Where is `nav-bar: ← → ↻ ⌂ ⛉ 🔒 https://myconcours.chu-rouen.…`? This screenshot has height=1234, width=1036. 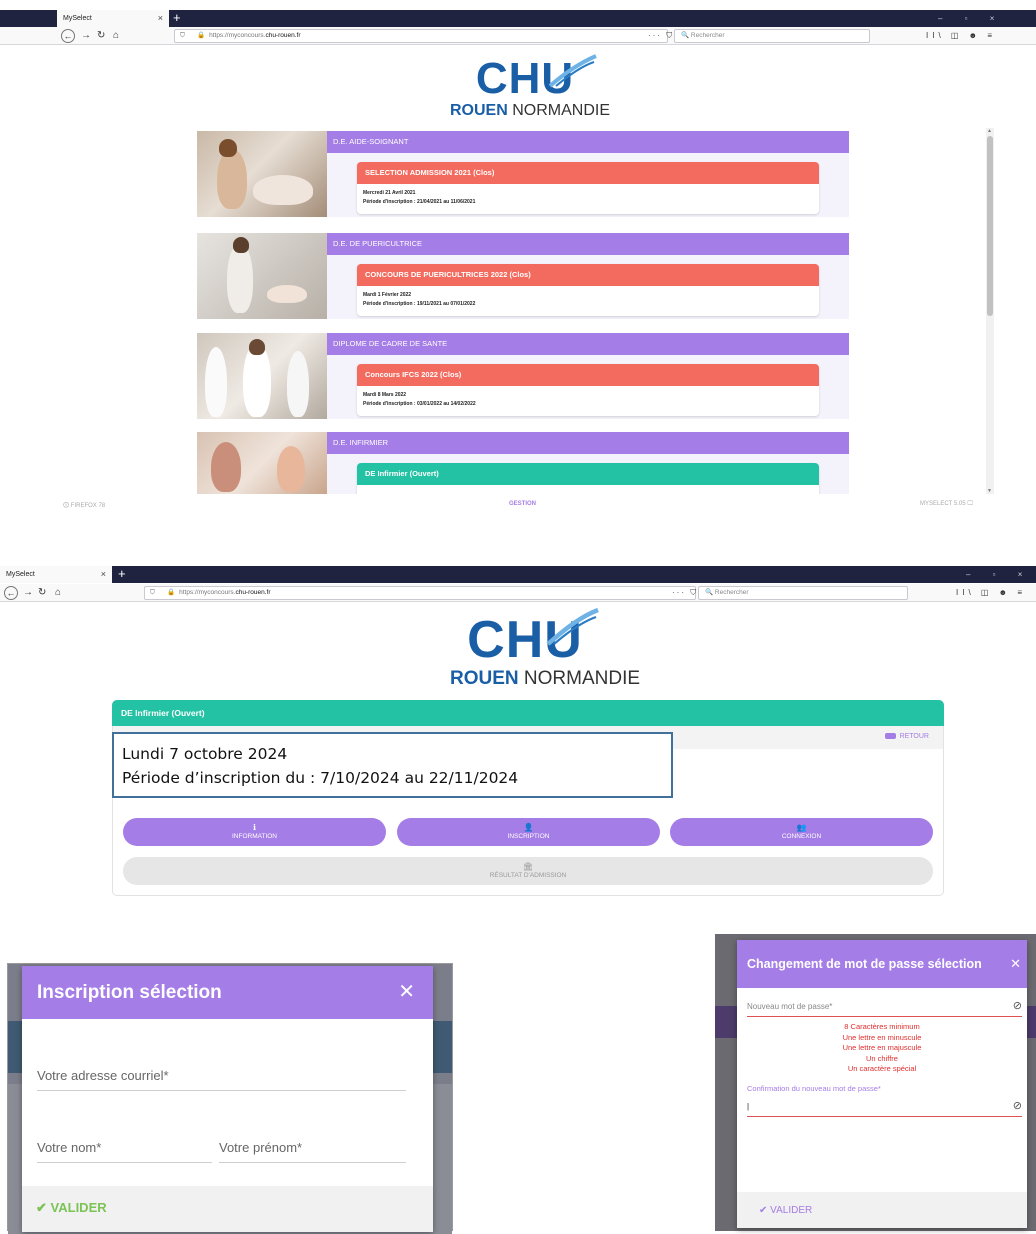 nav-bar: ← → ↻ ⌂ ⛉ 🔒 https://myconcours.chu-rouen.… is located at coordinates (518, 36).